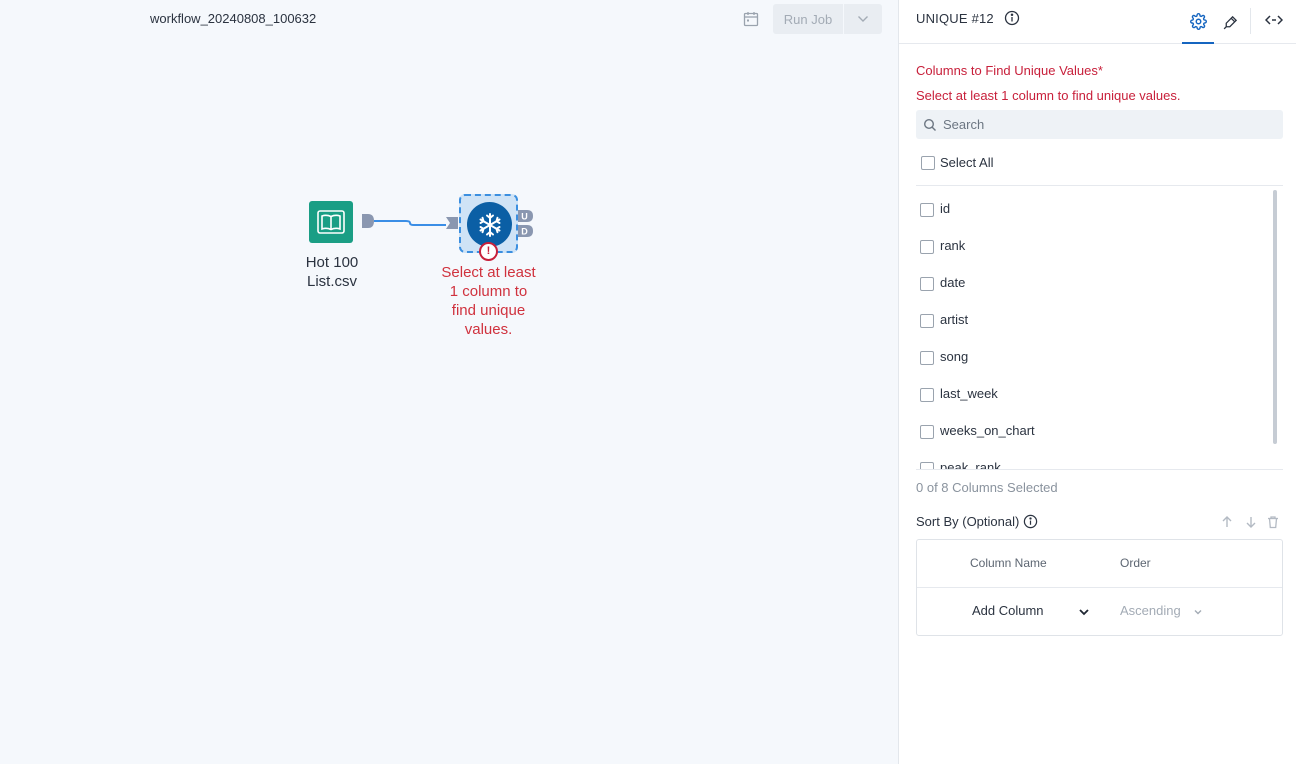 The width and height of the screenshot is (1296, 764). I want to click on duplicates-output-anchor: D, so click(525, 231).